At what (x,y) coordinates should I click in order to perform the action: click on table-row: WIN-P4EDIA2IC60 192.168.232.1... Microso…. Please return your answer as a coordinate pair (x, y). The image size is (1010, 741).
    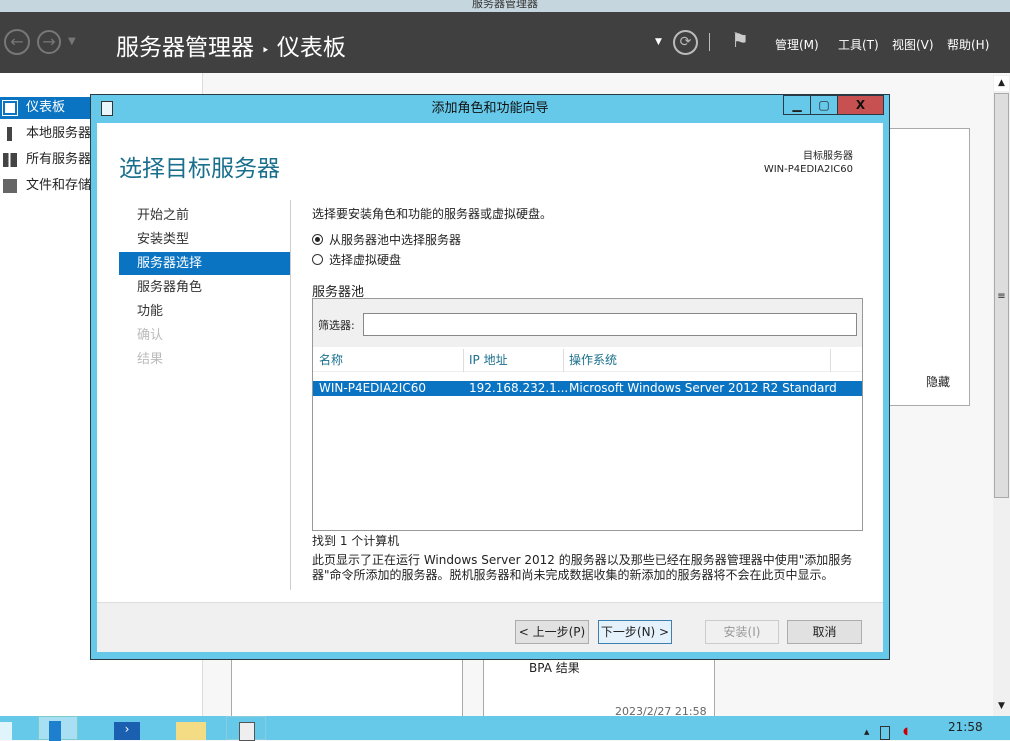
    Looking at the image, I should click on (587, 388).